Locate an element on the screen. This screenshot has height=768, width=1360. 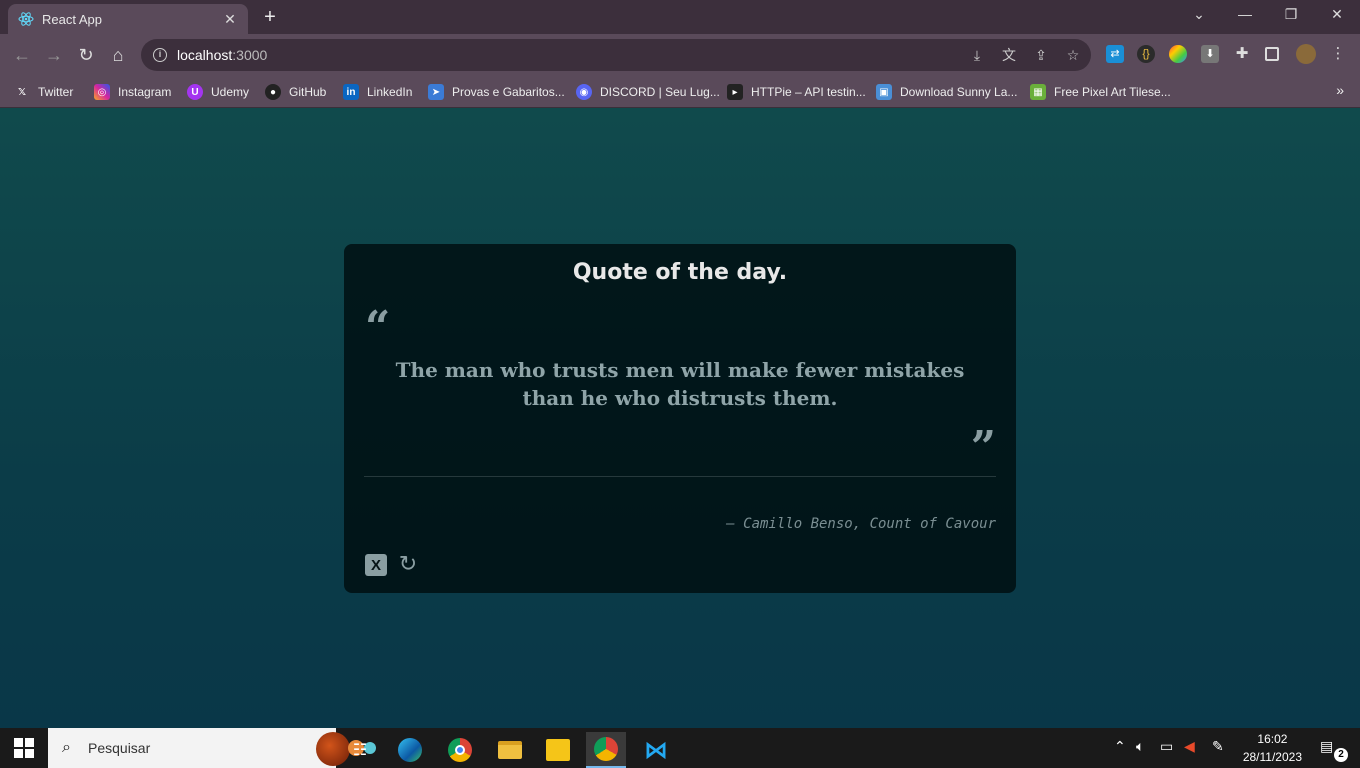
forward-arrow-icon: → is located at coordinates (54, 55).